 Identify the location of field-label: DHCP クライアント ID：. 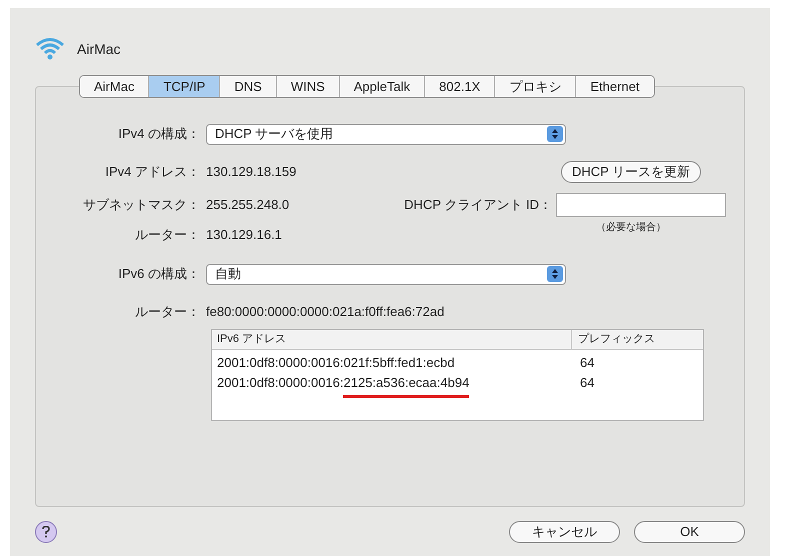
(478, 205).